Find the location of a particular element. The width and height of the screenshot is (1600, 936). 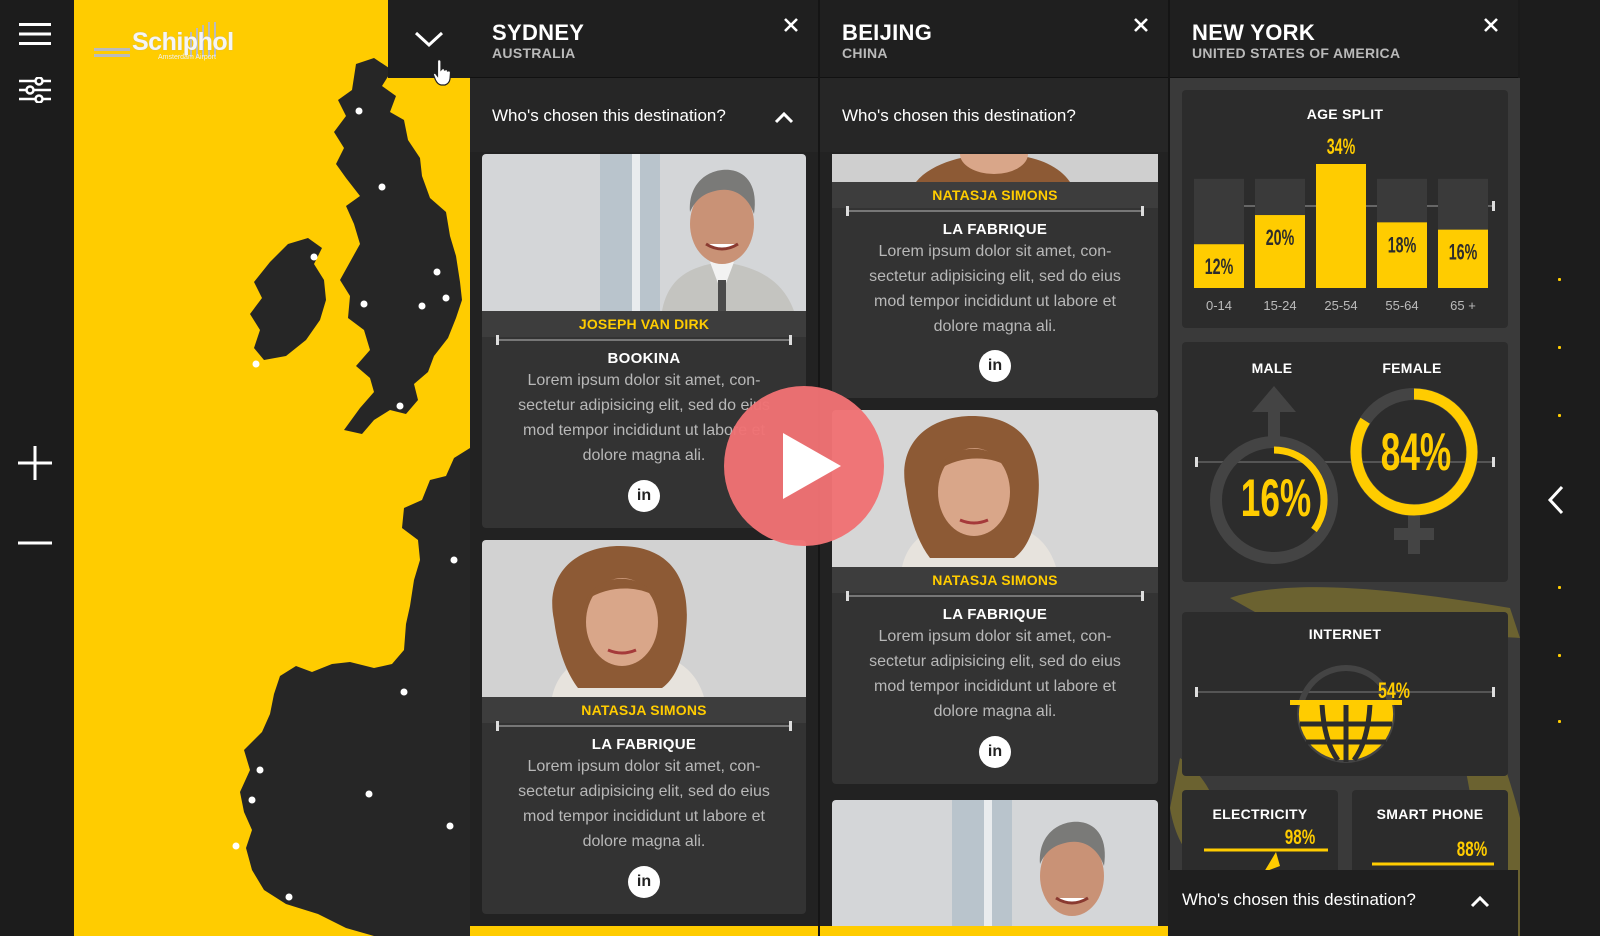

person-card is located at coordinates (995, 863).